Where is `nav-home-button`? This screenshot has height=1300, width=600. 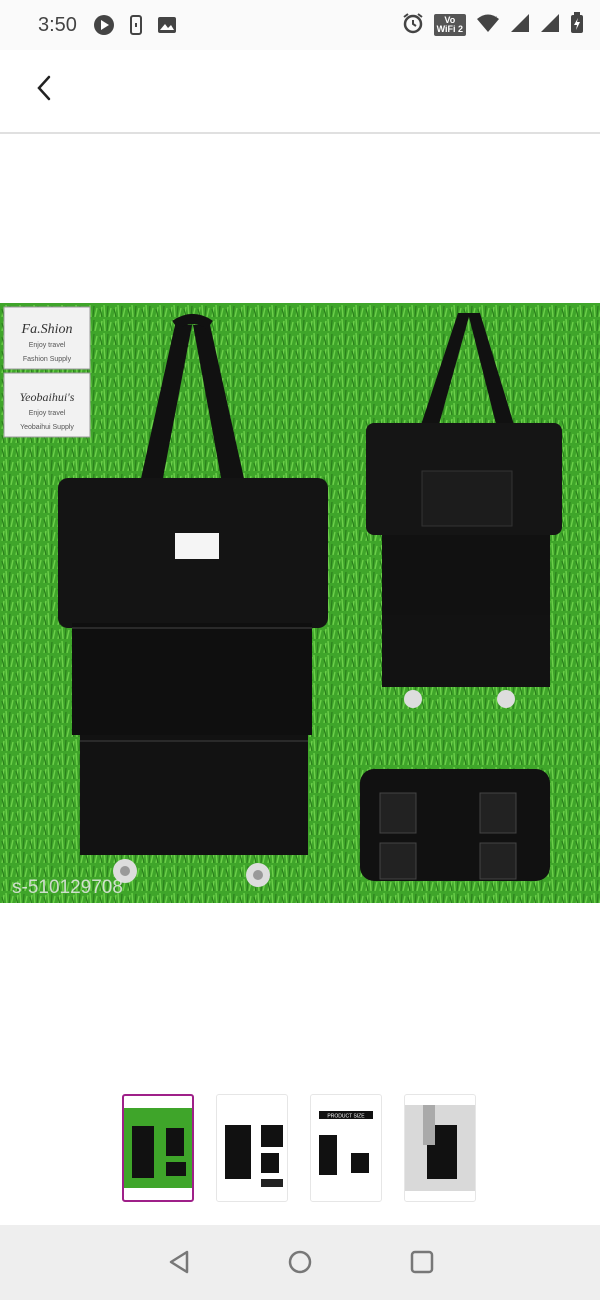 nav-home-button is located at coordinates (300, 1264).